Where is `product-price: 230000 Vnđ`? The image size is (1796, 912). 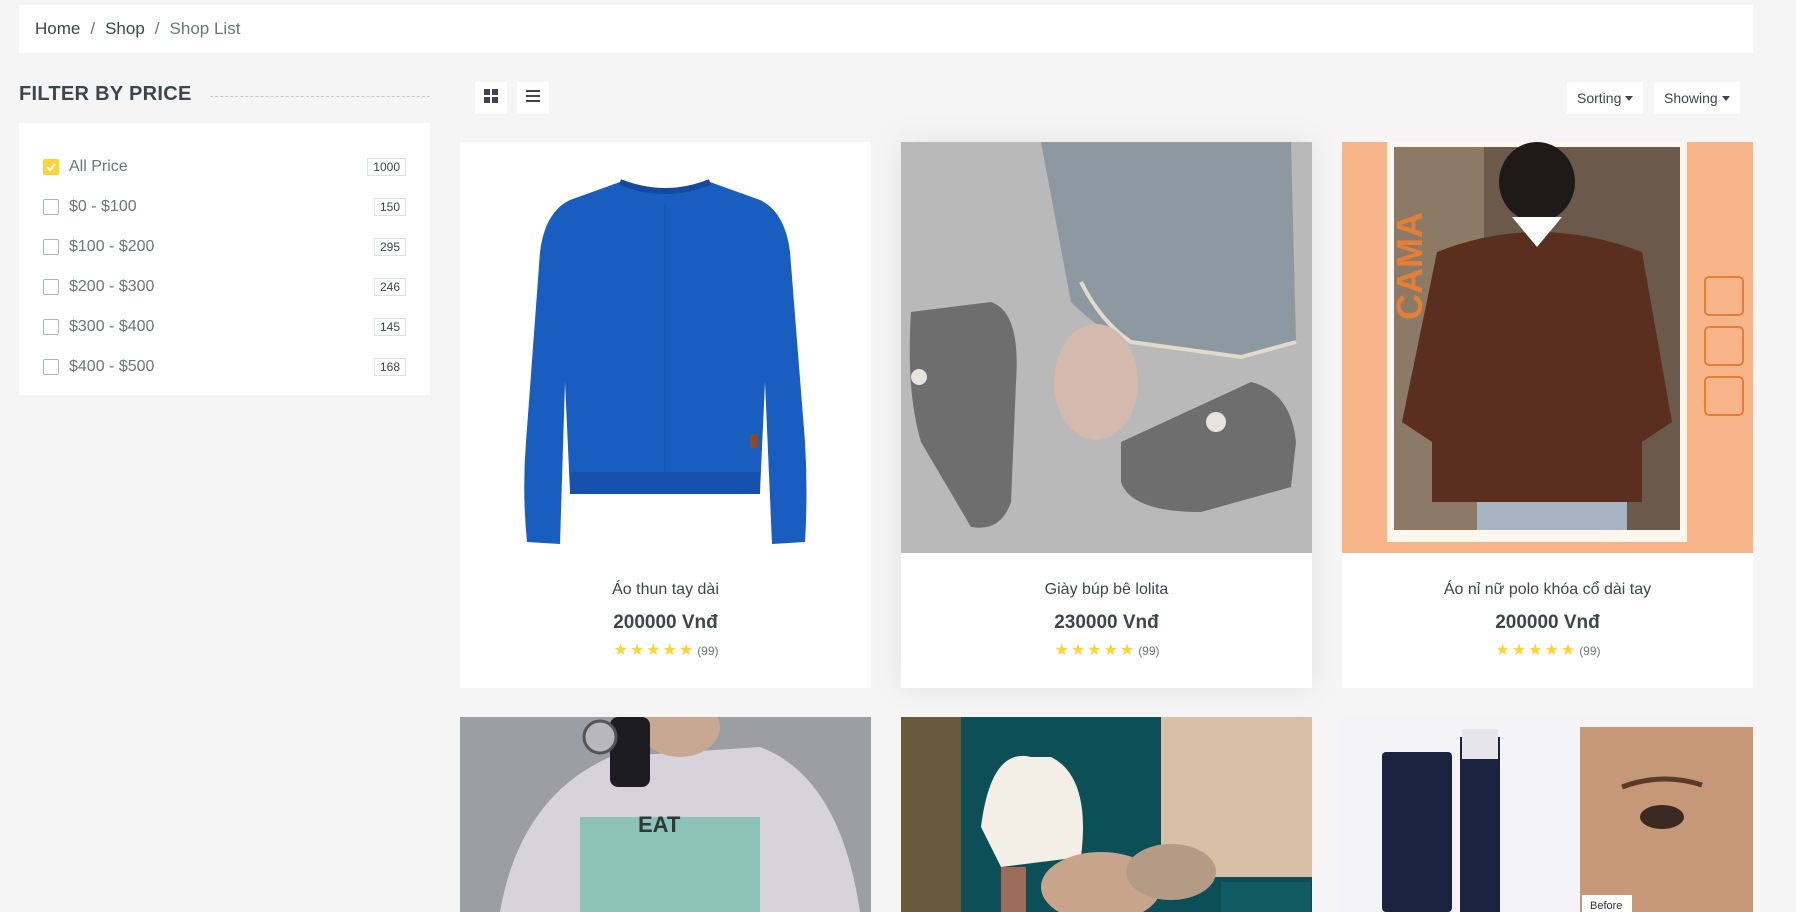
product-price: 230000 Vnđ is located at coordinates (1106, 622).